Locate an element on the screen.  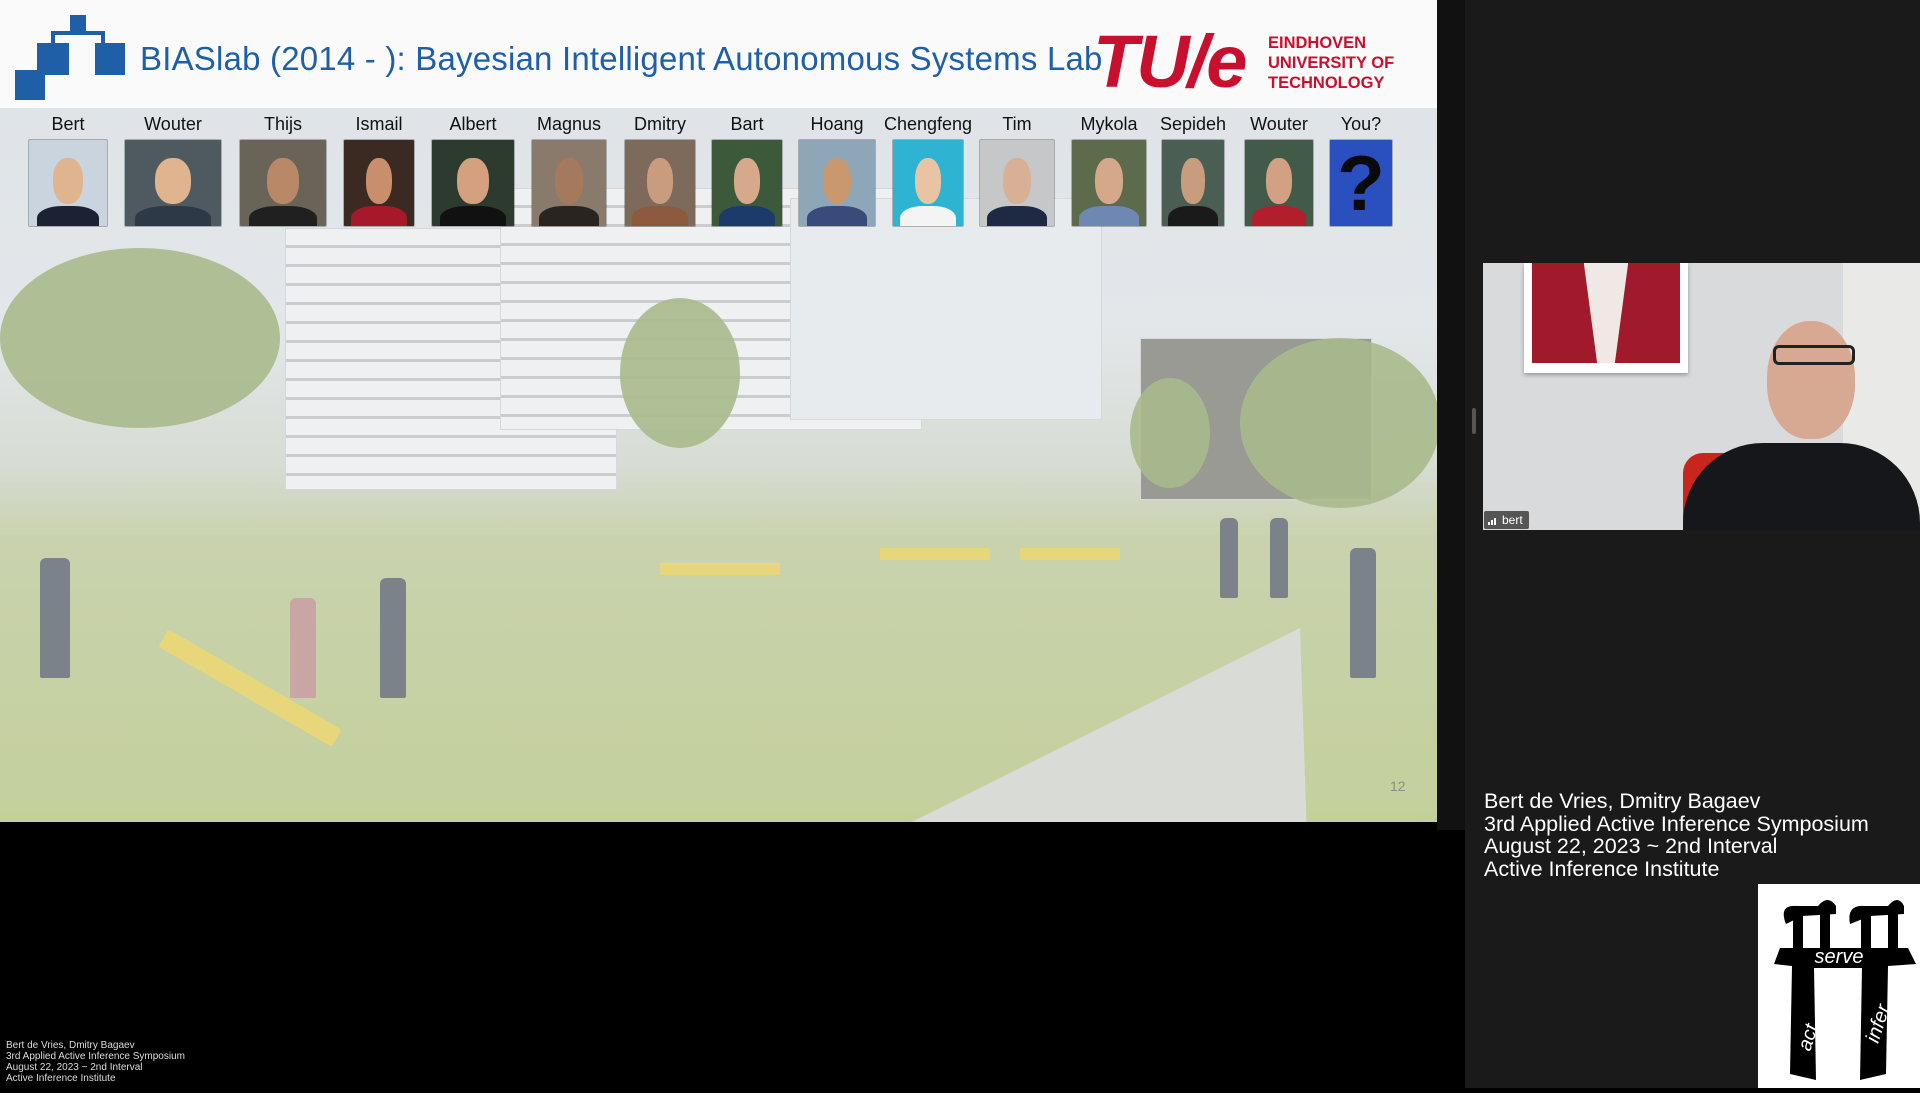
unknown-member-photo: ? is located at coordinates (1361, 183).